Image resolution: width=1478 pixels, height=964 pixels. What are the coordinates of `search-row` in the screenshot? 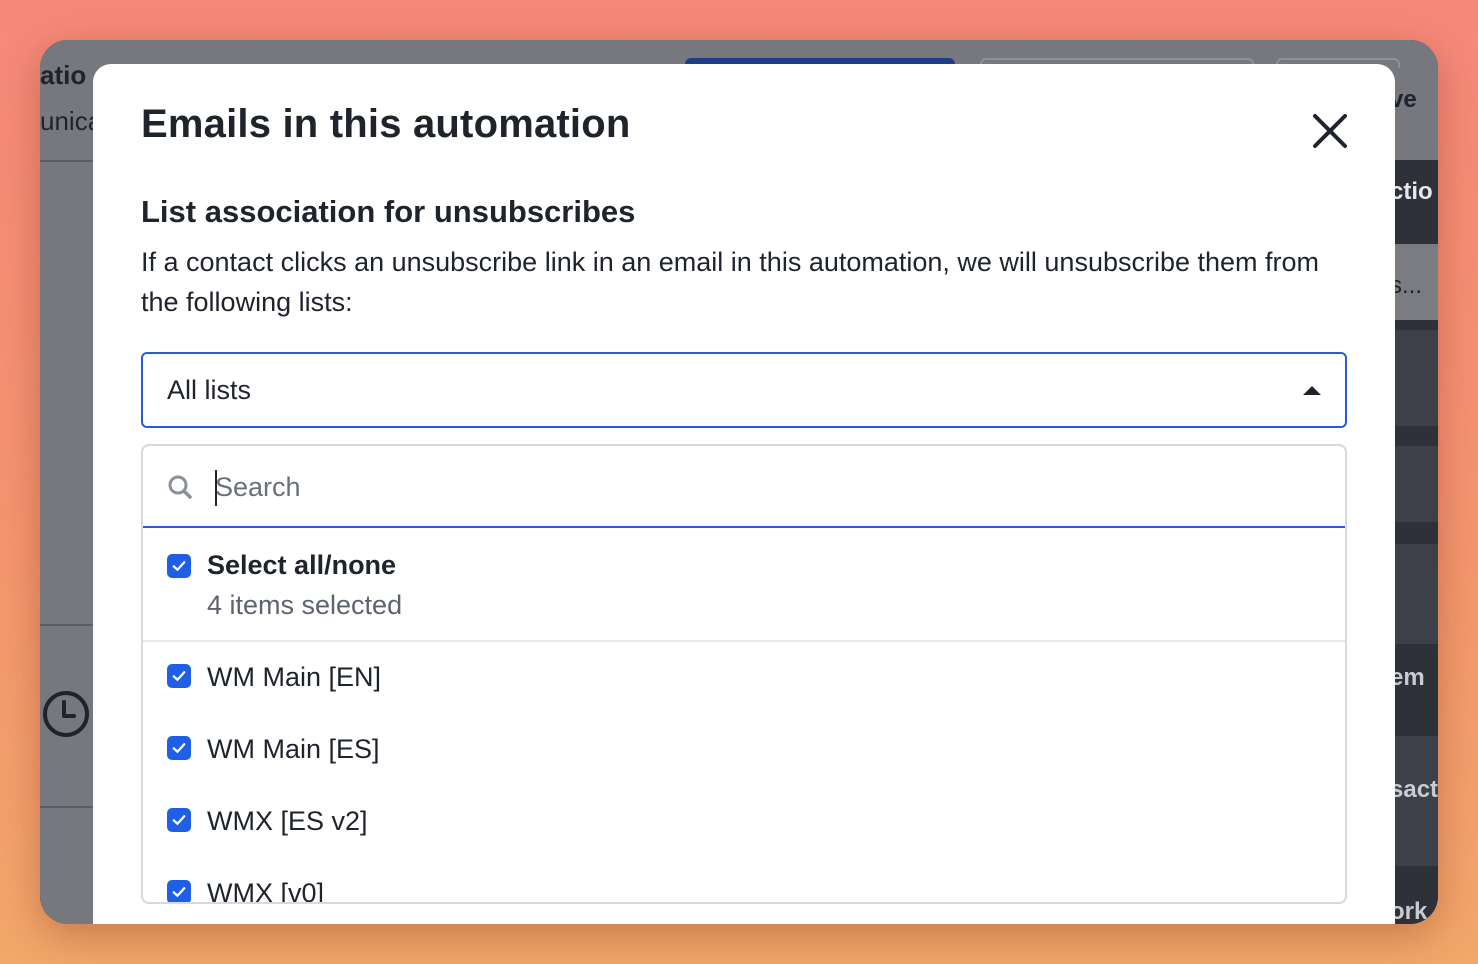 It's located at (744, 487).